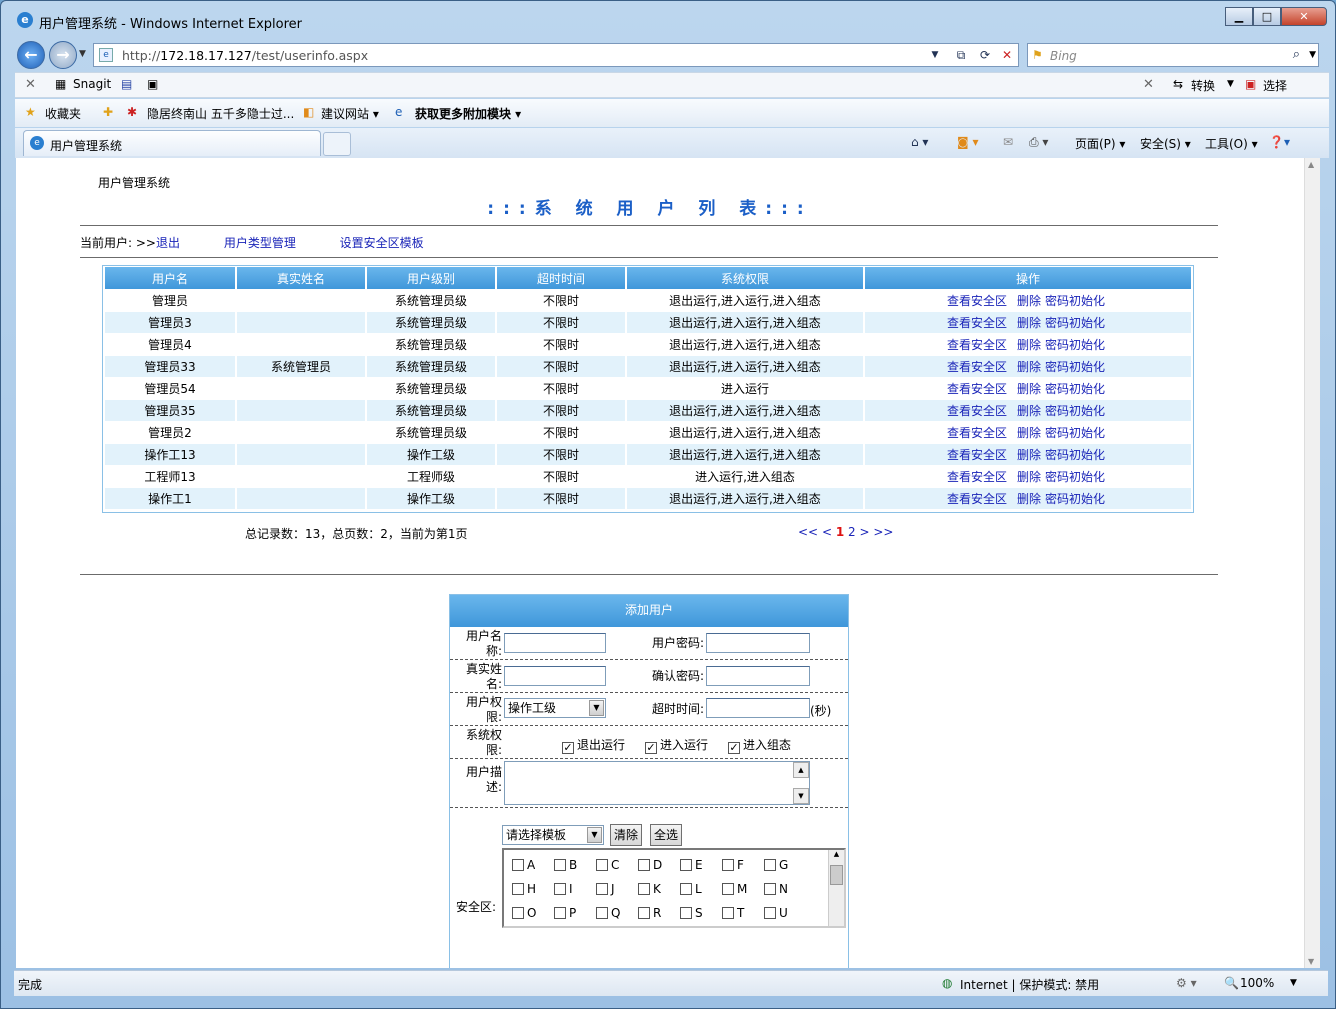 The height and width of the screenshot is (1009, 1336). I want to click on help-icon: ❓▾, so click(1279, 142).